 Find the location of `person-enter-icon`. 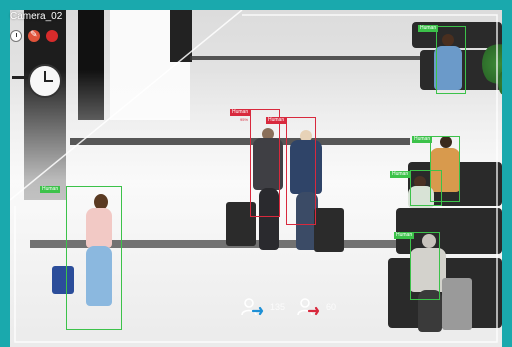

person-enter-icon is located at coordinates (252, 307).